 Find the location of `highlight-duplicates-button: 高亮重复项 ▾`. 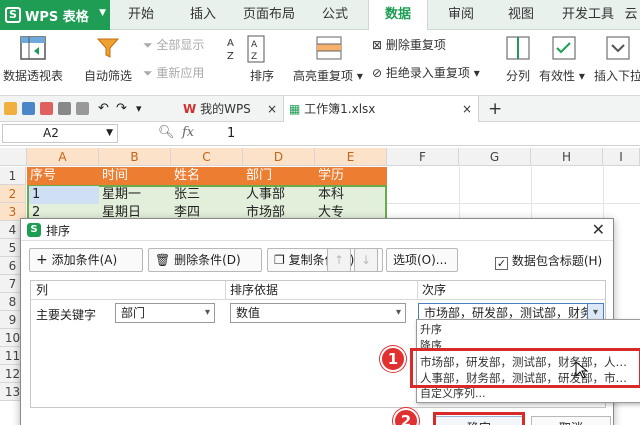

highlight-duplicates-button: 高亮重复项 ▾ is located at coordinates (328, 75).